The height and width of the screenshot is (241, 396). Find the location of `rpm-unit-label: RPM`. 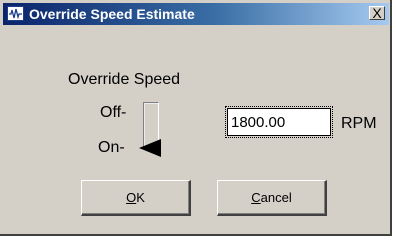

rpm-unit-label: RPM is located at coordinates (359, 123).